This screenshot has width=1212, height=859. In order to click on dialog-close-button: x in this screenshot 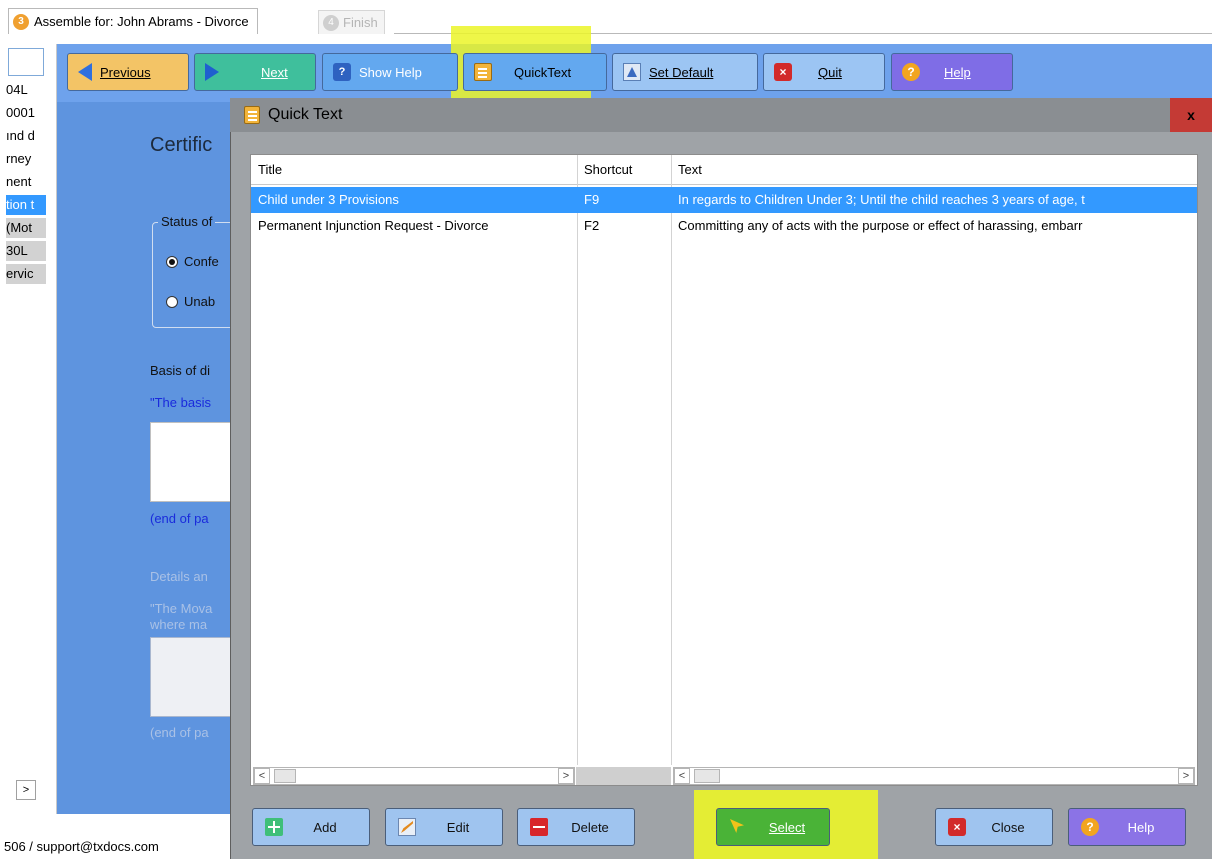, I will do `click(1191, 115)`.